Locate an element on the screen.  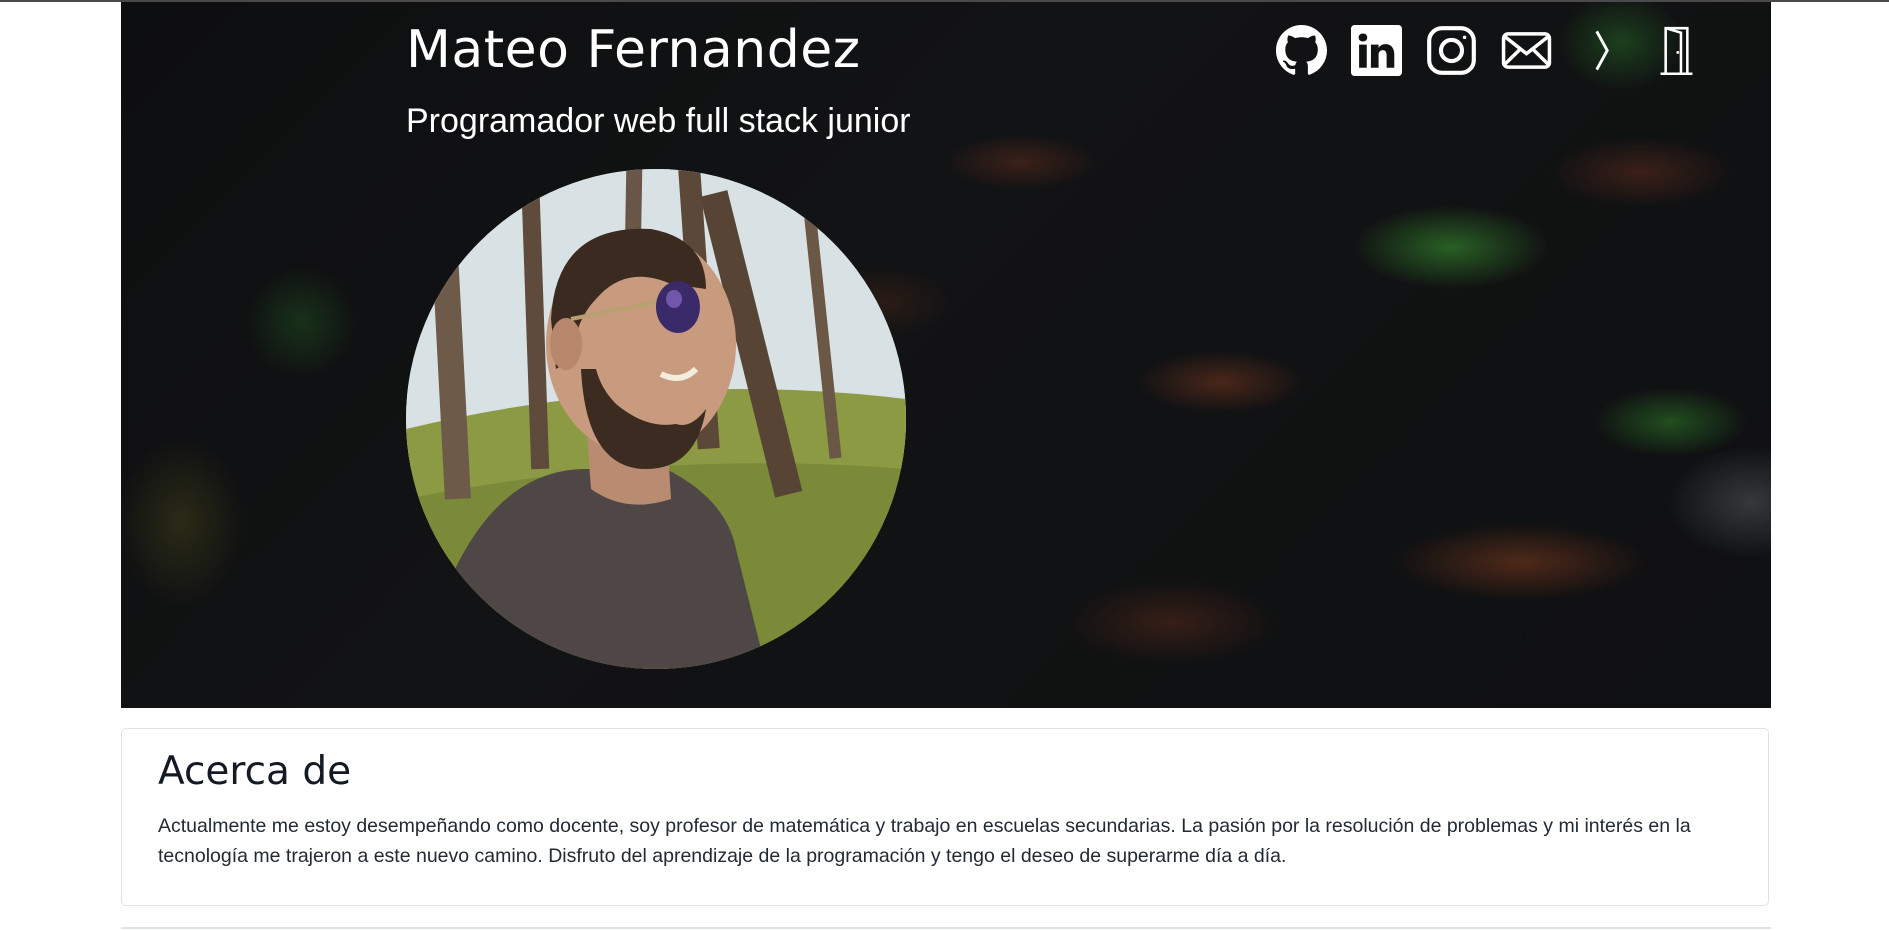
chevron-right-icon is located at coordinates (1602, 50).